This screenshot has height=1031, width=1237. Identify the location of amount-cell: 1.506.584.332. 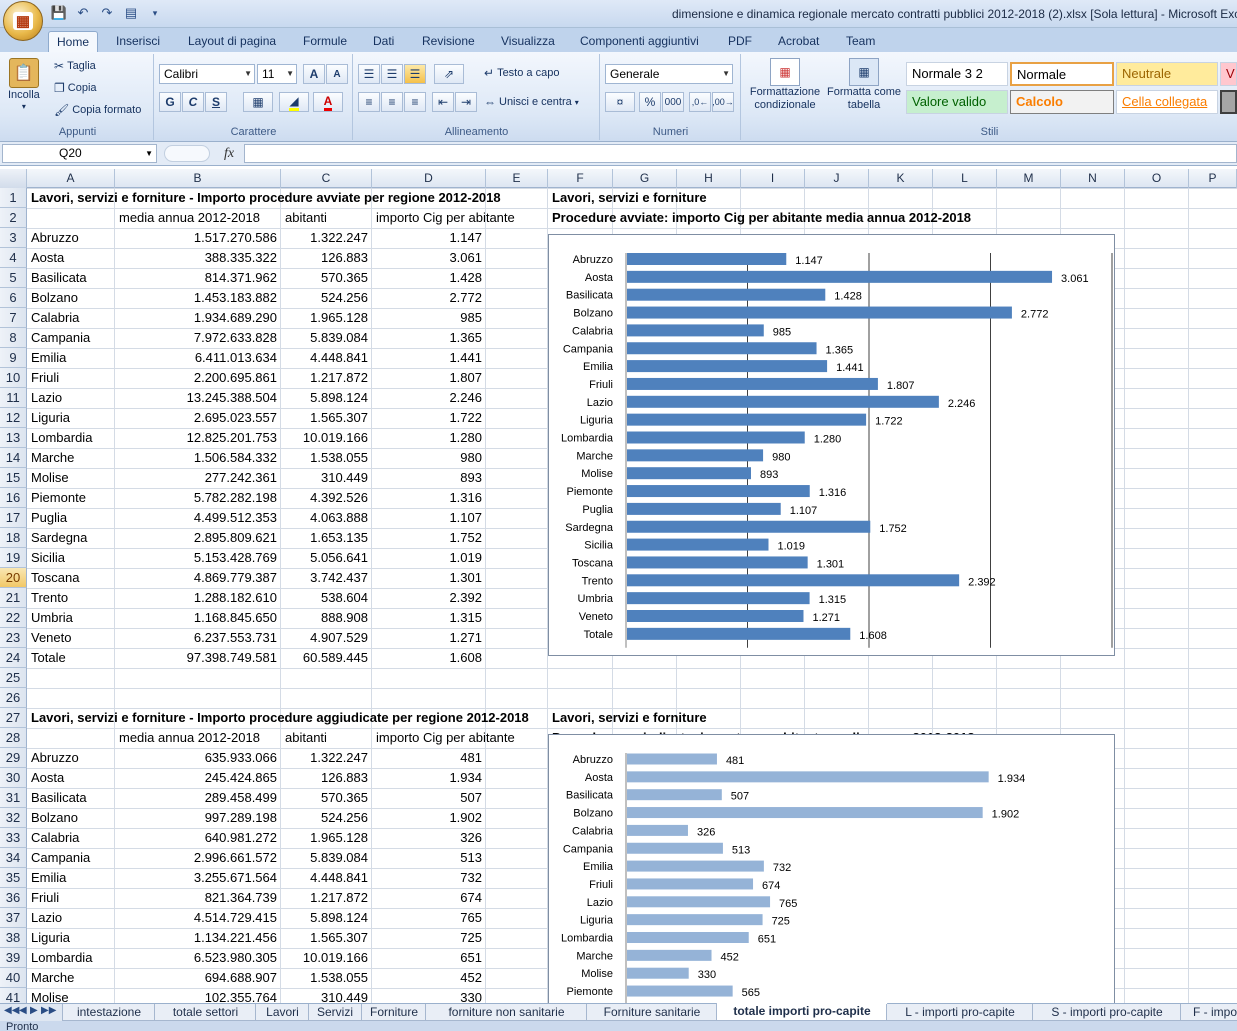
(198, 458).